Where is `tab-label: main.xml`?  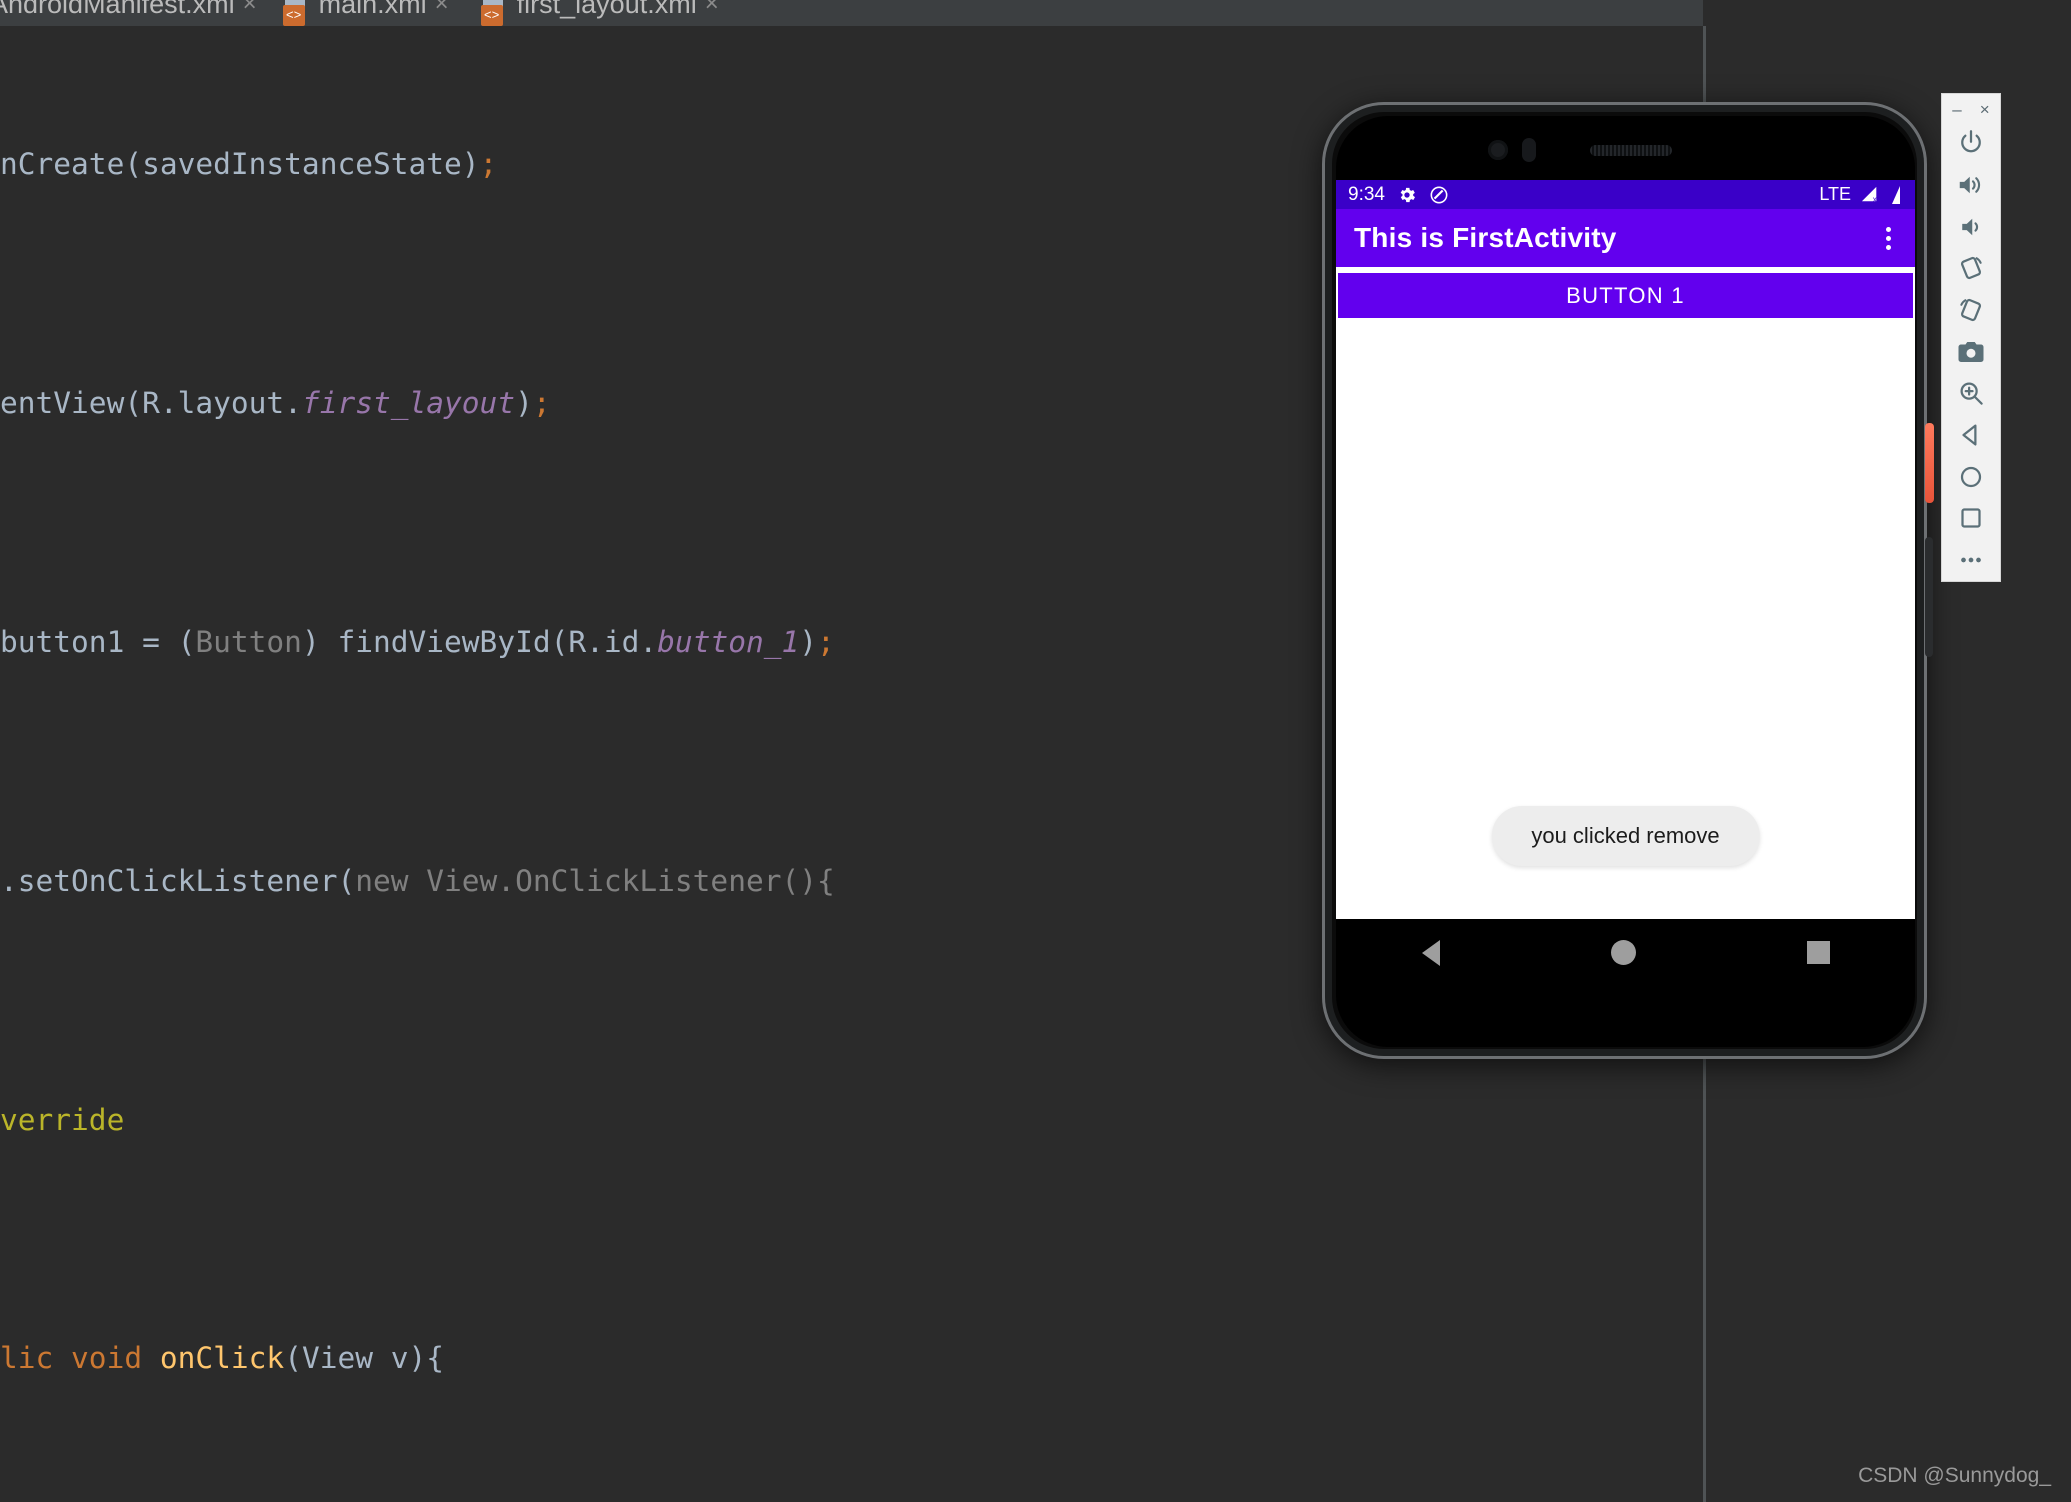 tab-label: main.xml is located at coordinates (372, 9).